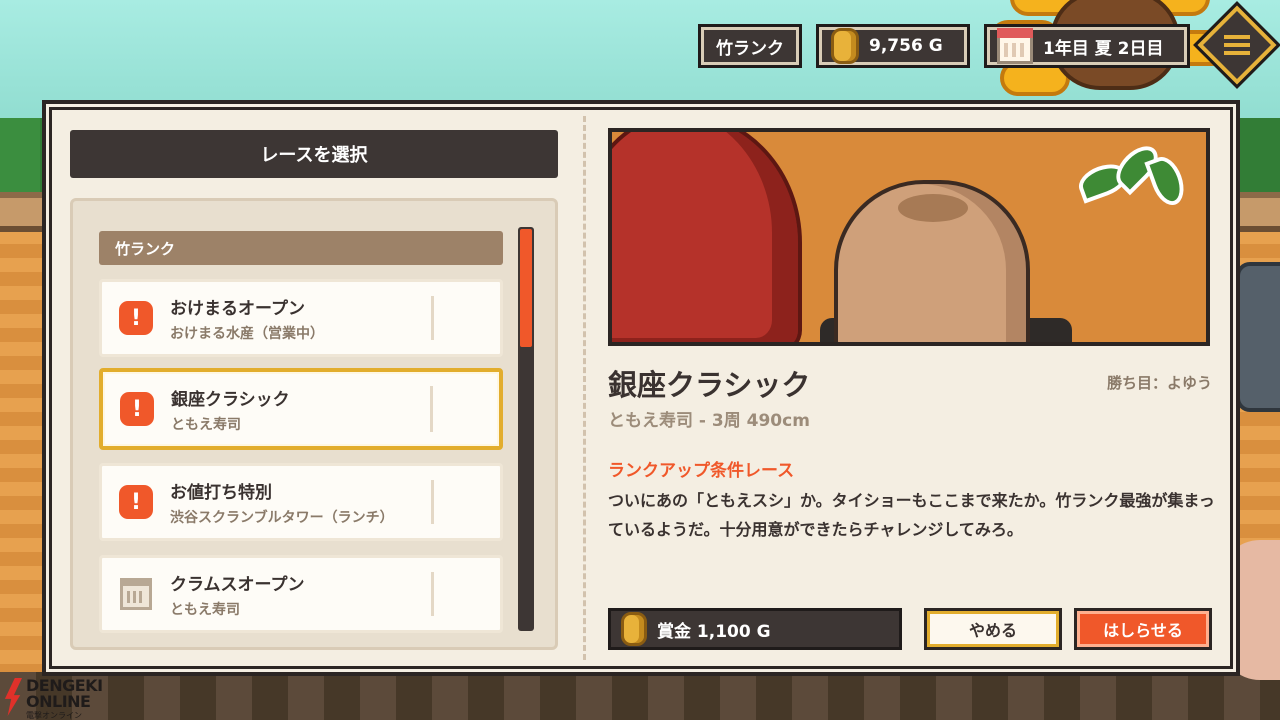  Describe the element at coordinates (709, 385) in the screenshot. I see `race-title: 銀座クラシック` at that location.